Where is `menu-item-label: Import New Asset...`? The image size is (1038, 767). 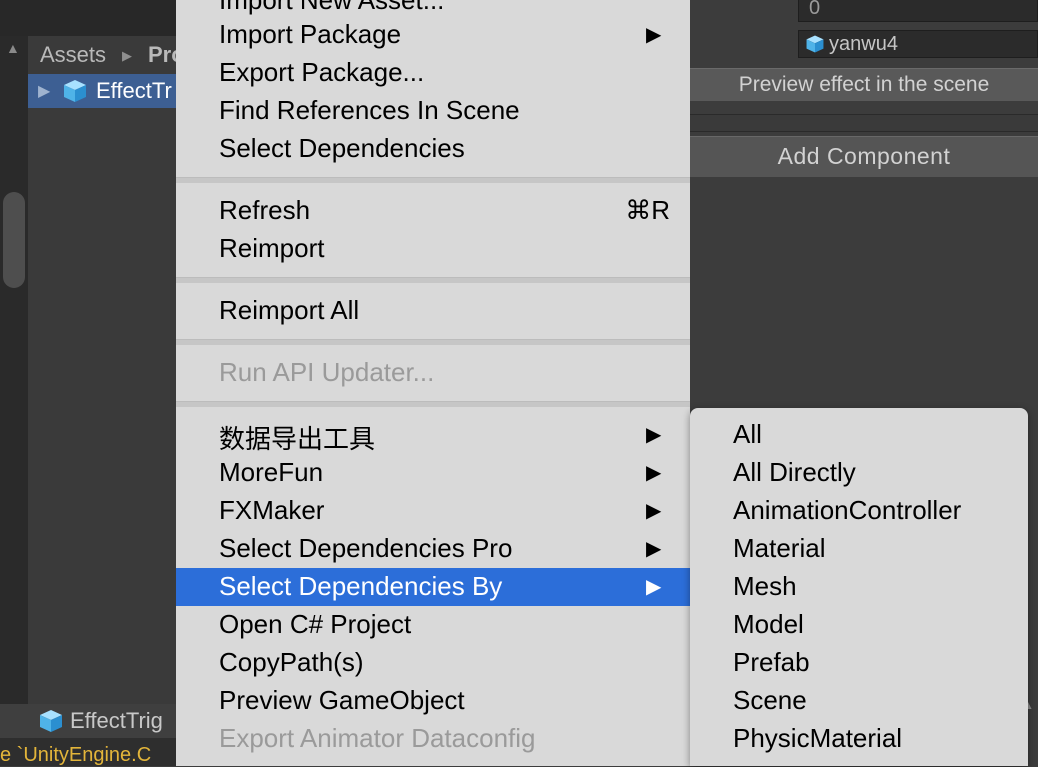 menu-item-label: Import New Asset... is located at coordinates (332, 7).